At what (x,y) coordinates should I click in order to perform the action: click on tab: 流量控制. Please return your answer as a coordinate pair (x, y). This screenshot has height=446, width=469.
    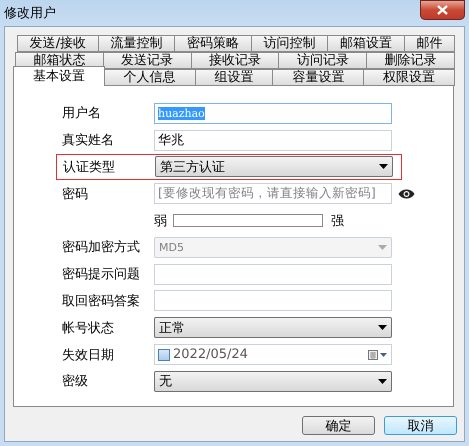
    Looking at the image, I should click on (137, 43).